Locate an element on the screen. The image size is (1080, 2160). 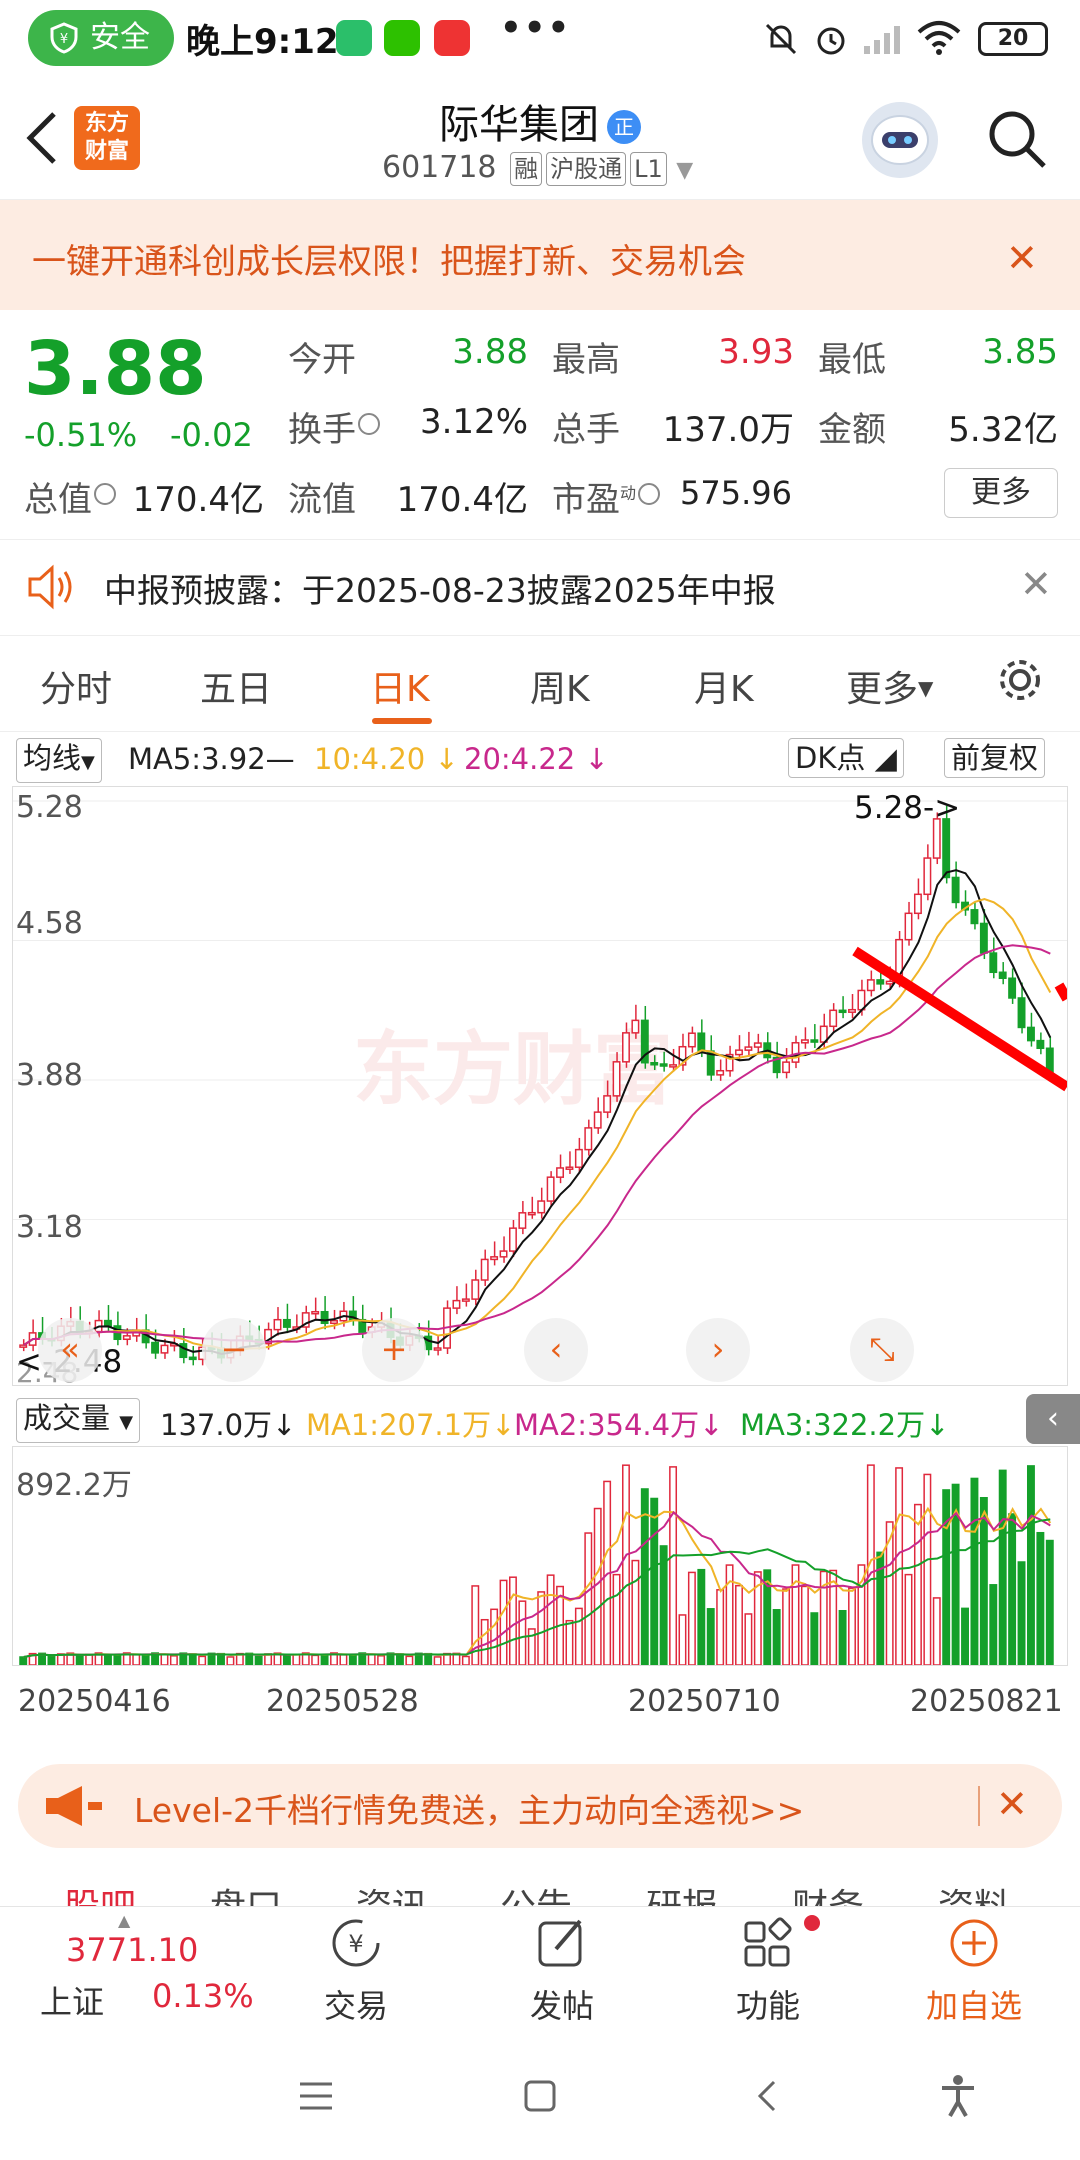
search-icon is located at coordinates (1017, 139).